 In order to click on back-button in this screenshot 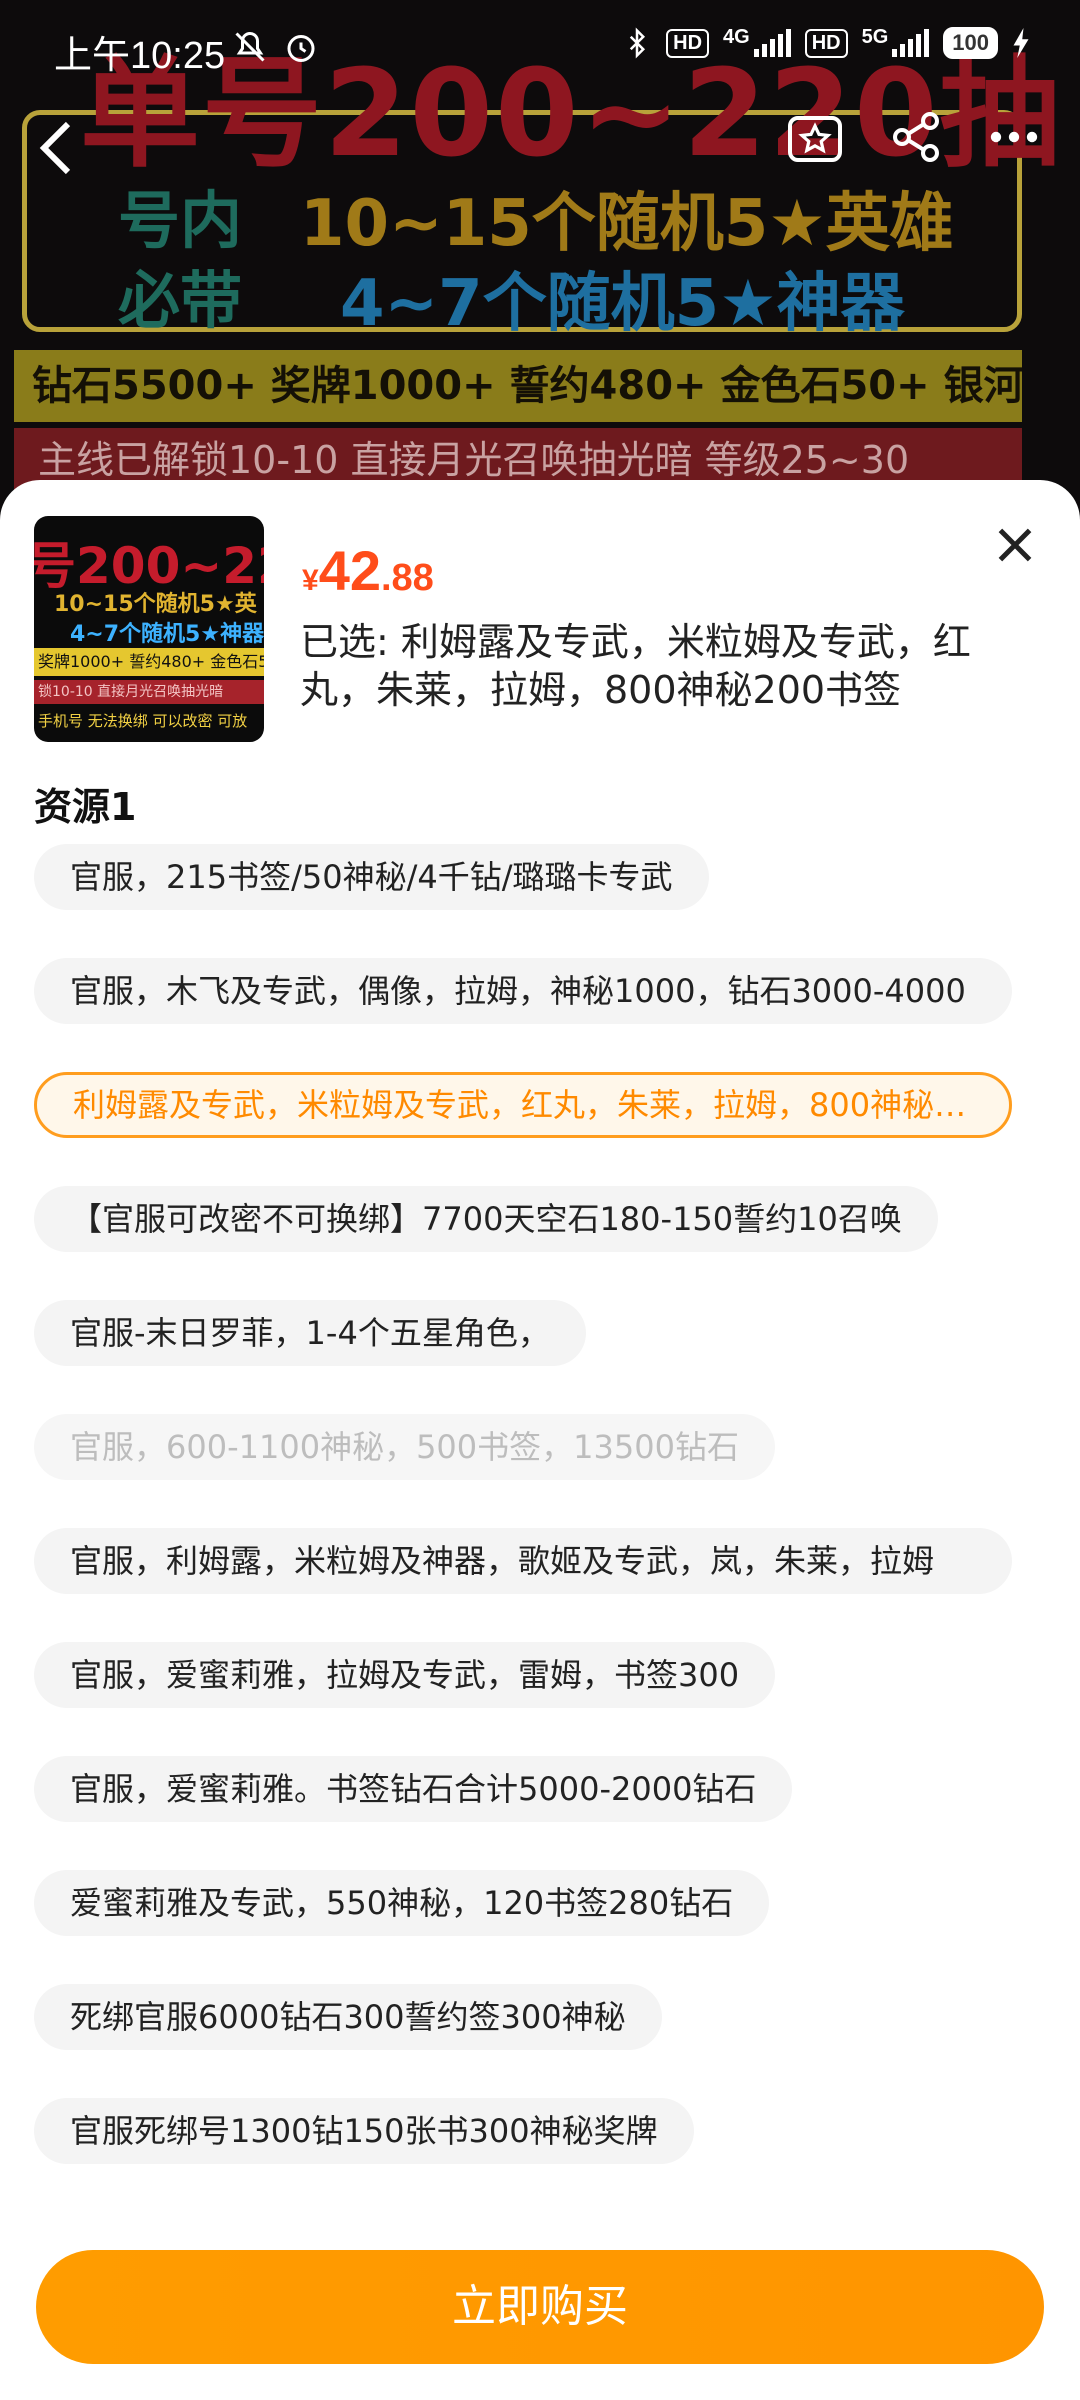, I will do `click(56, 148)`.